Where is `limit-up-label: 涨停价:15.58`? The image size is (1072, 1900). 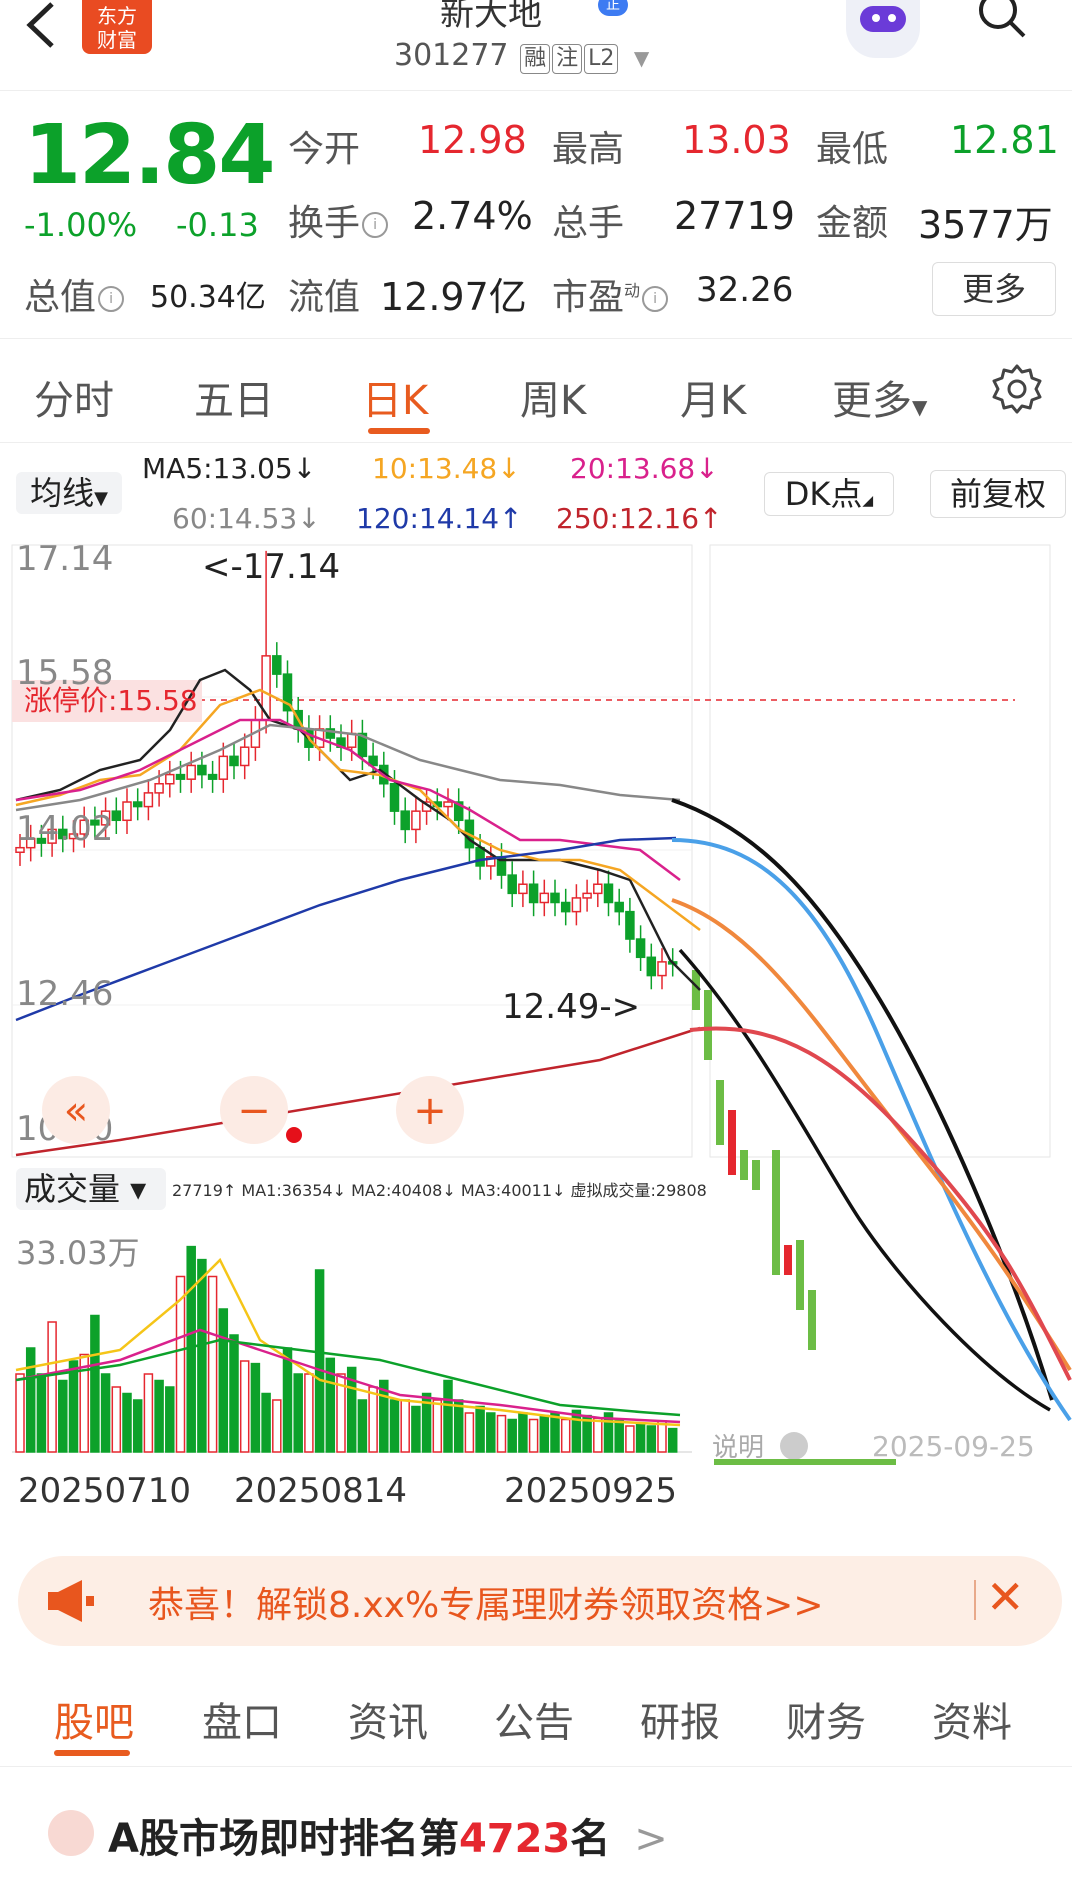 limit-up-label: 涨停价:15.58 is located at coordinates (111, 700).